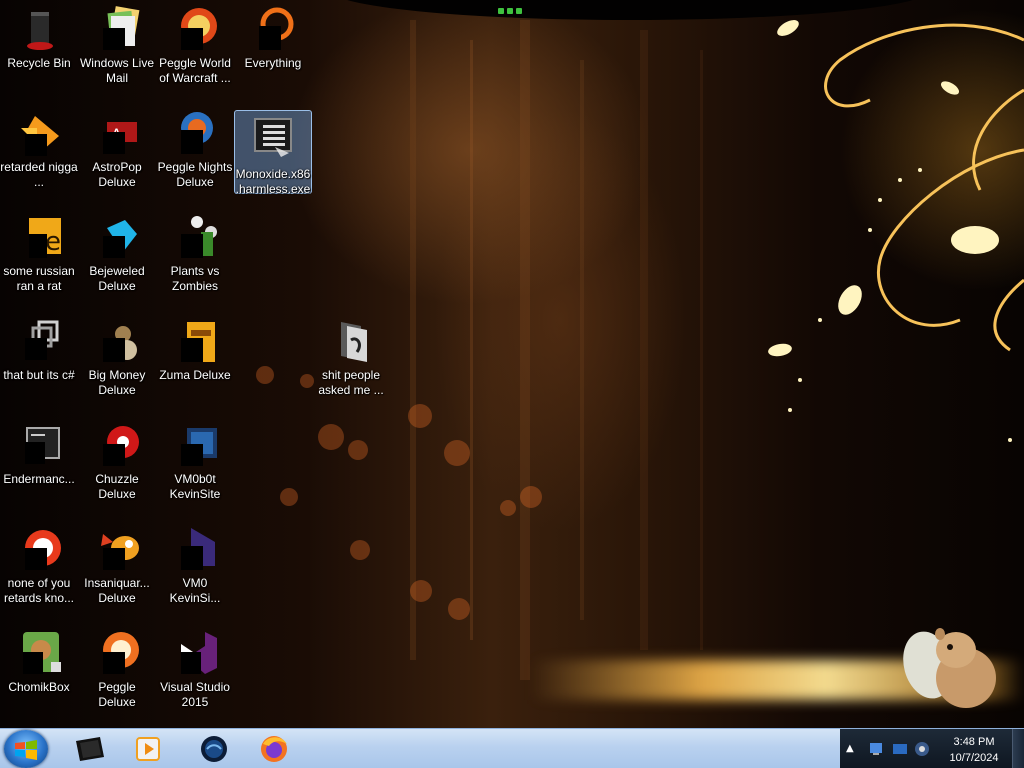  I want to click on desktop-icon-big-money: Big Money Deluxe, so click(117, 362).